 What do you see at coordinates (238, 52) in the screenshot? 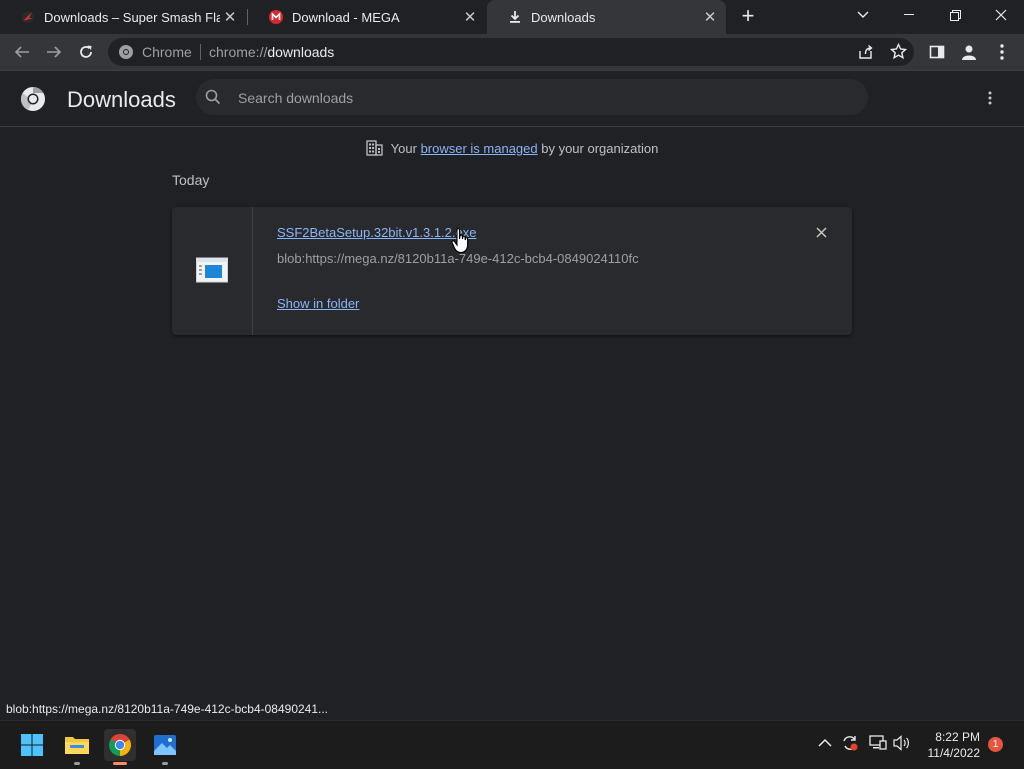
I see `url-prefix: chrome://` at bounding box center [238, 52].